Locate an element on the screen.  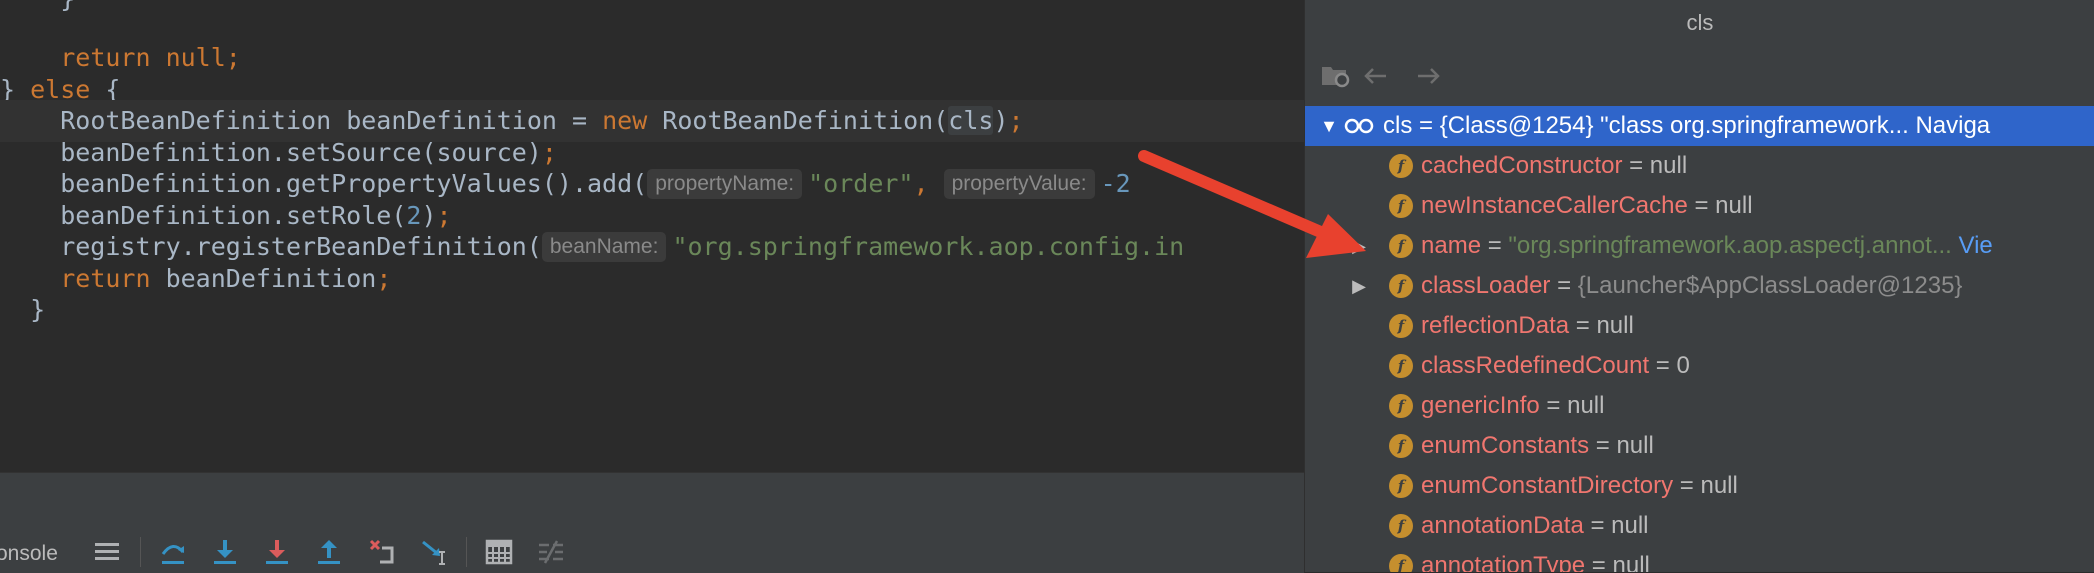
add-to-watches-icon is located at coordinates (1335, 76).